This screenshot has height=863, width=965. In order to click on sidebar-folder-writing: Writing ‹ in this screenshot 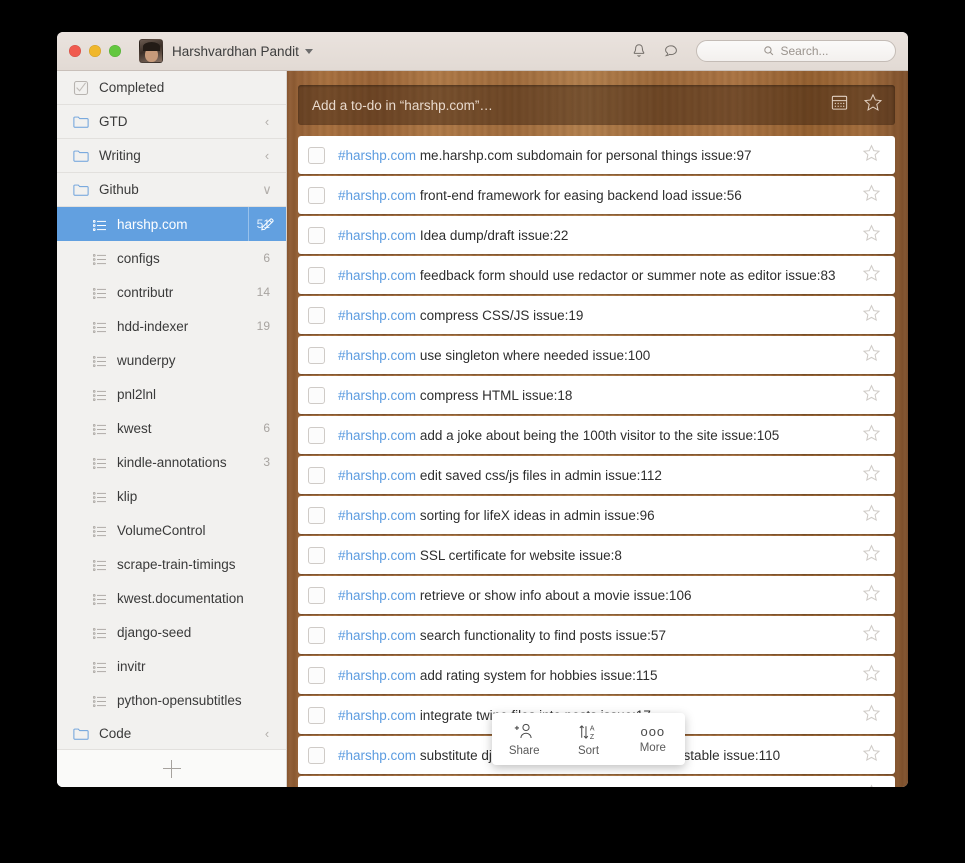, I will do `click(171, 156)`.